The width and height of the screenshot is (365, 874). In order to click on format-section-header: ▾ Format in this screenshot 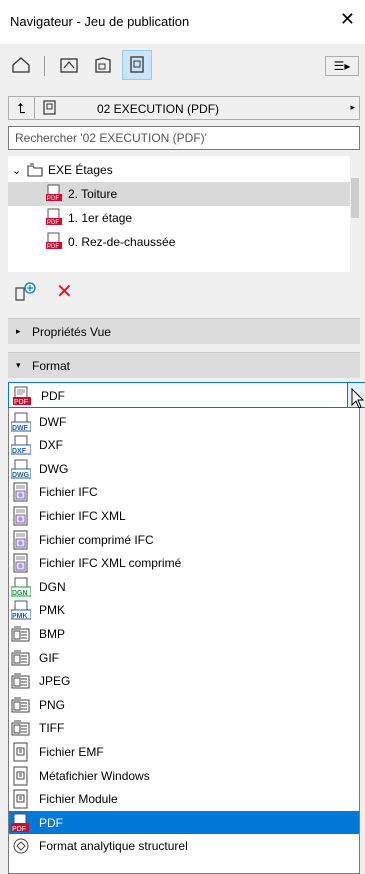, I will do `click(184, 365)`.